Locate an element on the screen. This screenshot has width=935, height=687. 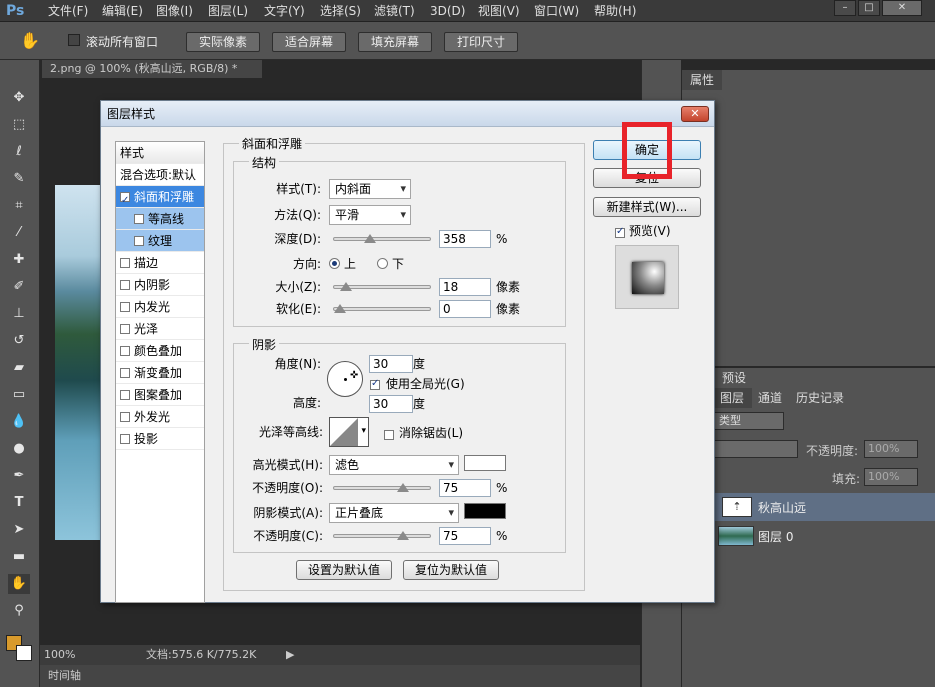
actual-pixels-button: 实际像素 is located at coordinates (223, 42).